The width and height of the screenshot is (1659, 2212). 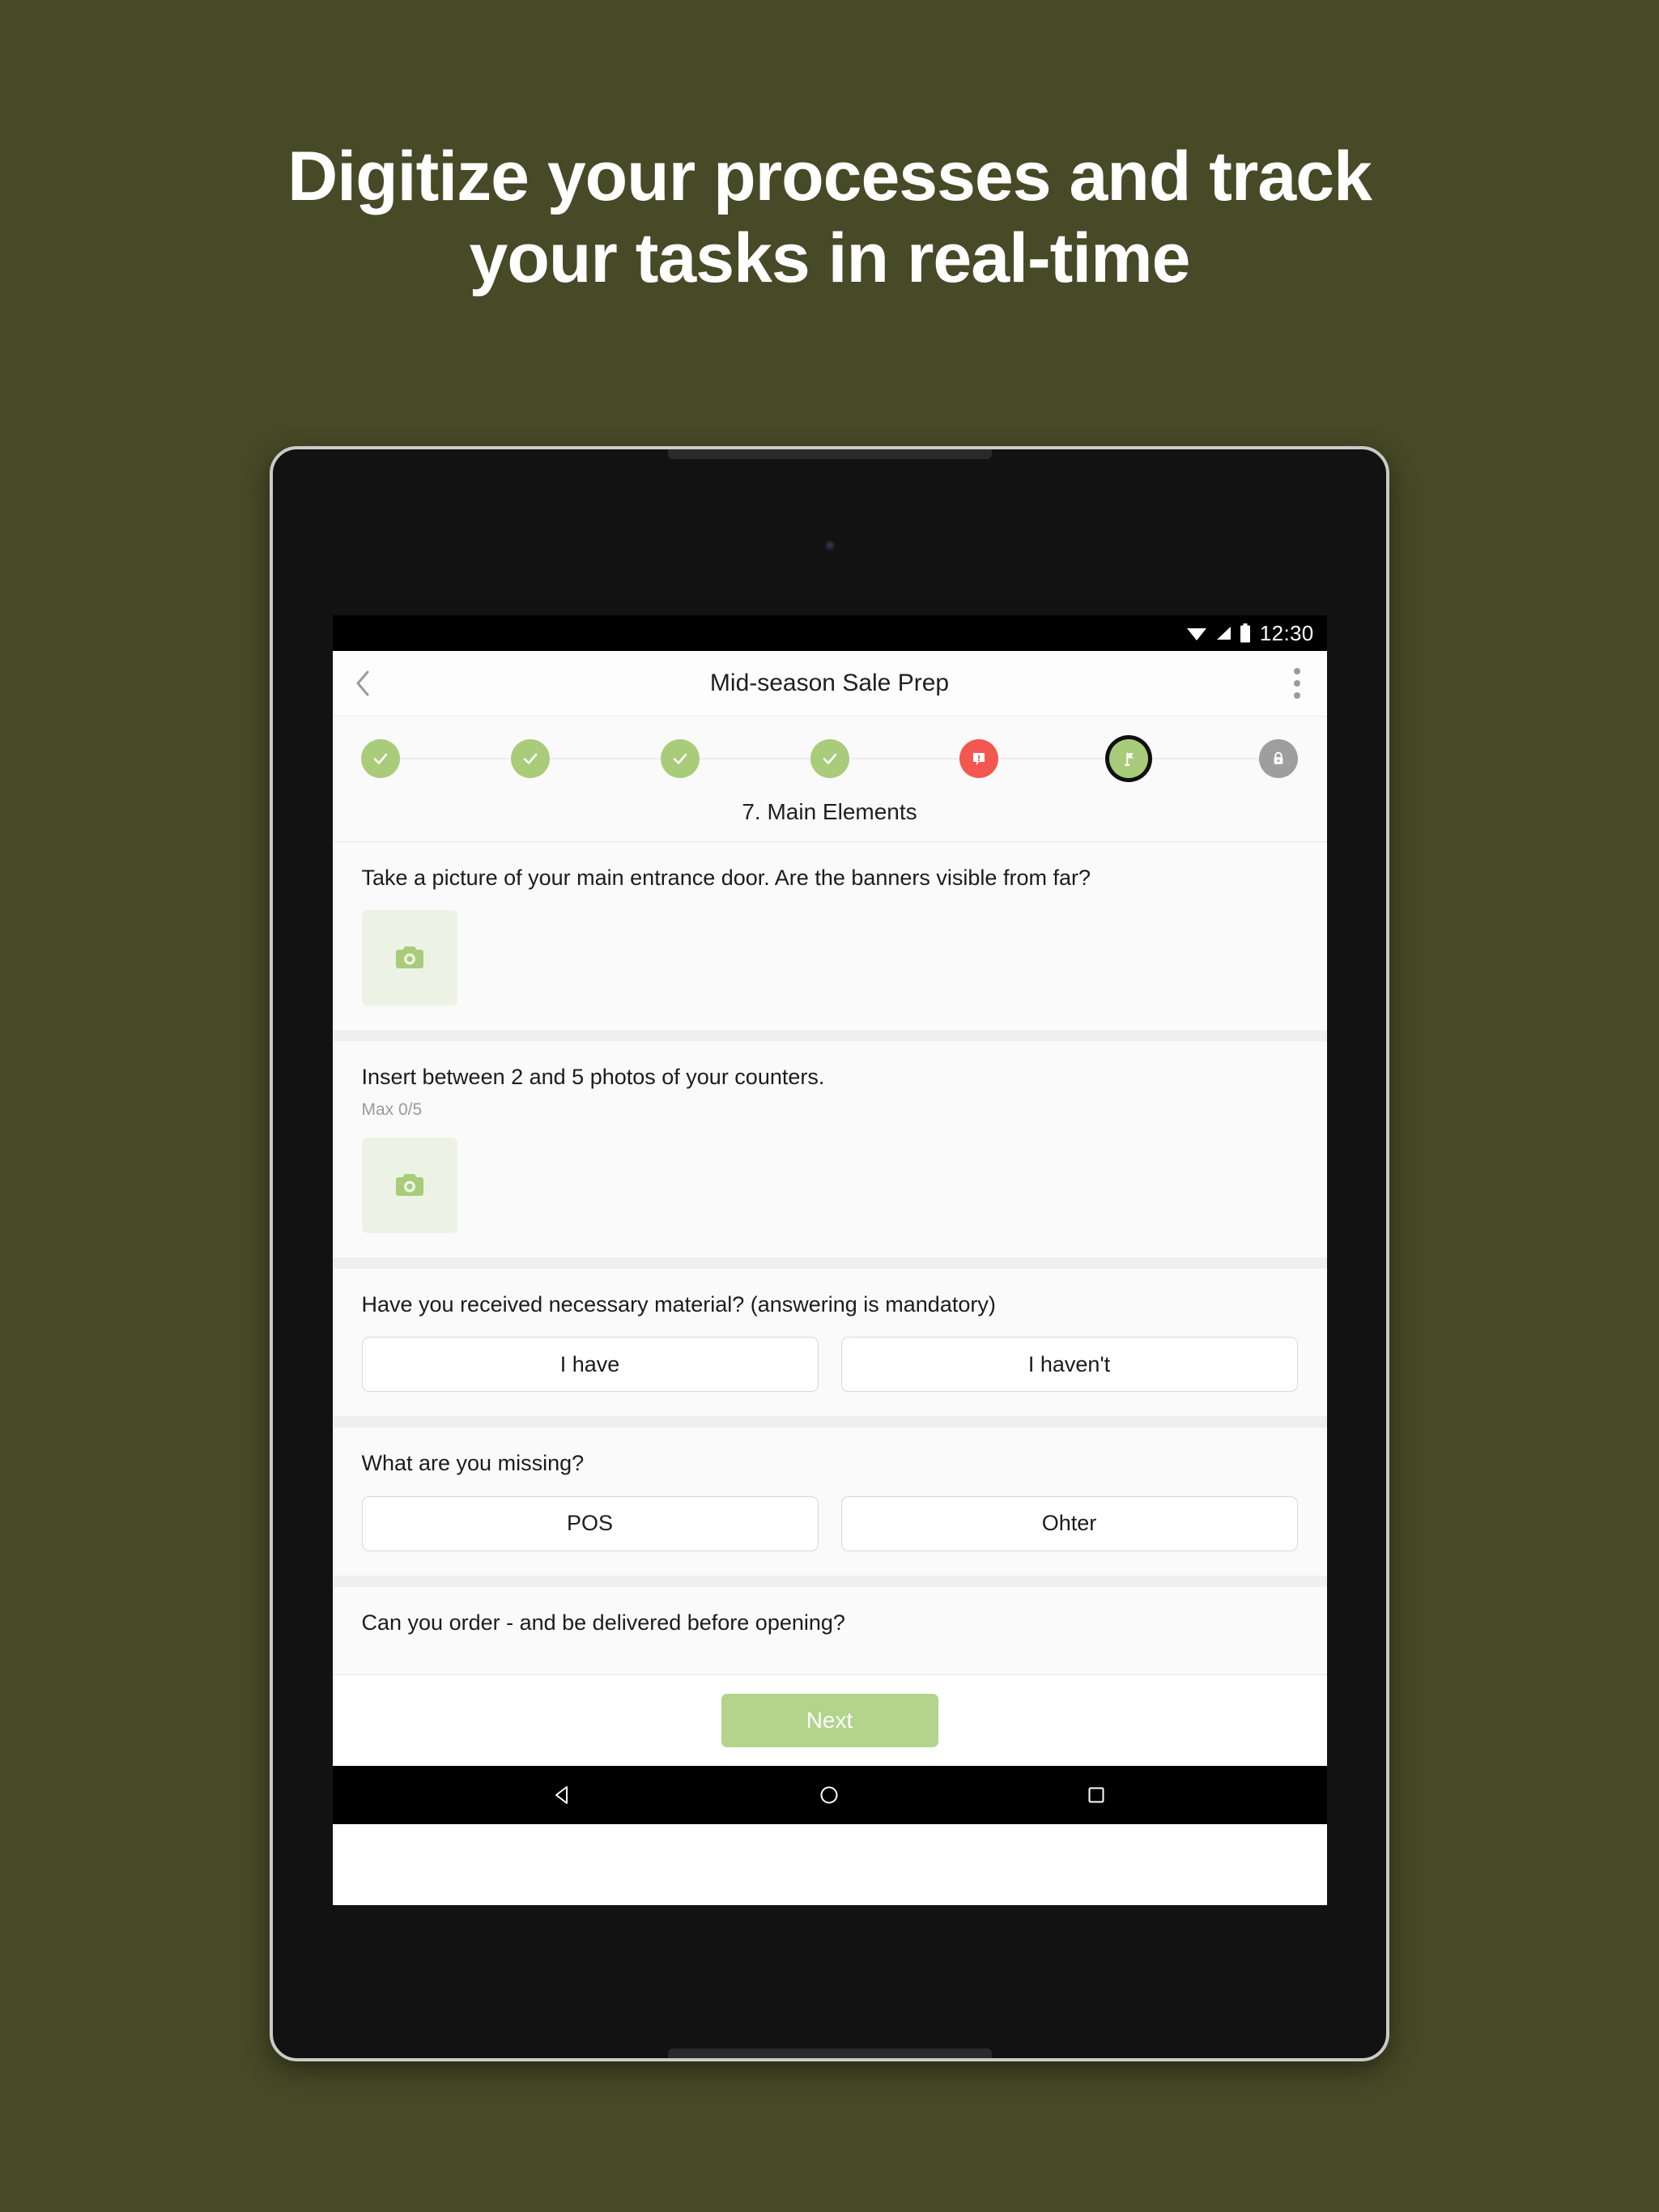 I want to click on chevron-left-icon, so click(x=362, y=683).